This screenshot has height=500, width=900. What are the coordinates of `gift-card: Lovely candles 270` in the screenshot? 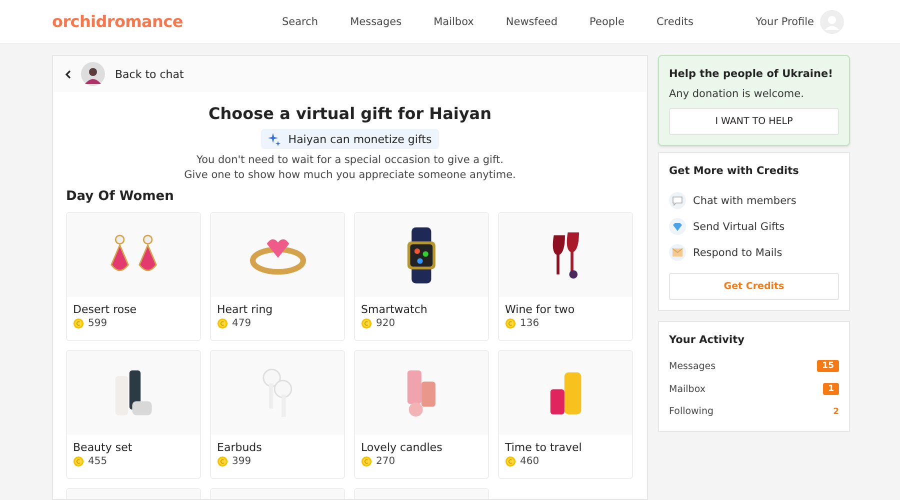 It's located at (421, 414).